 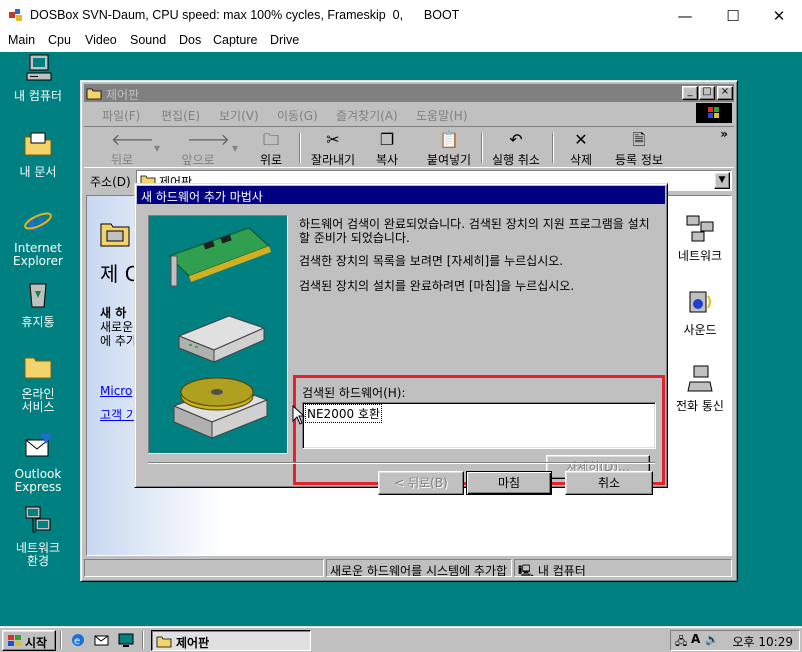 I want to click on desktop-icon-my-computer: 내 컴퓨터, so click(x=38, y=77).